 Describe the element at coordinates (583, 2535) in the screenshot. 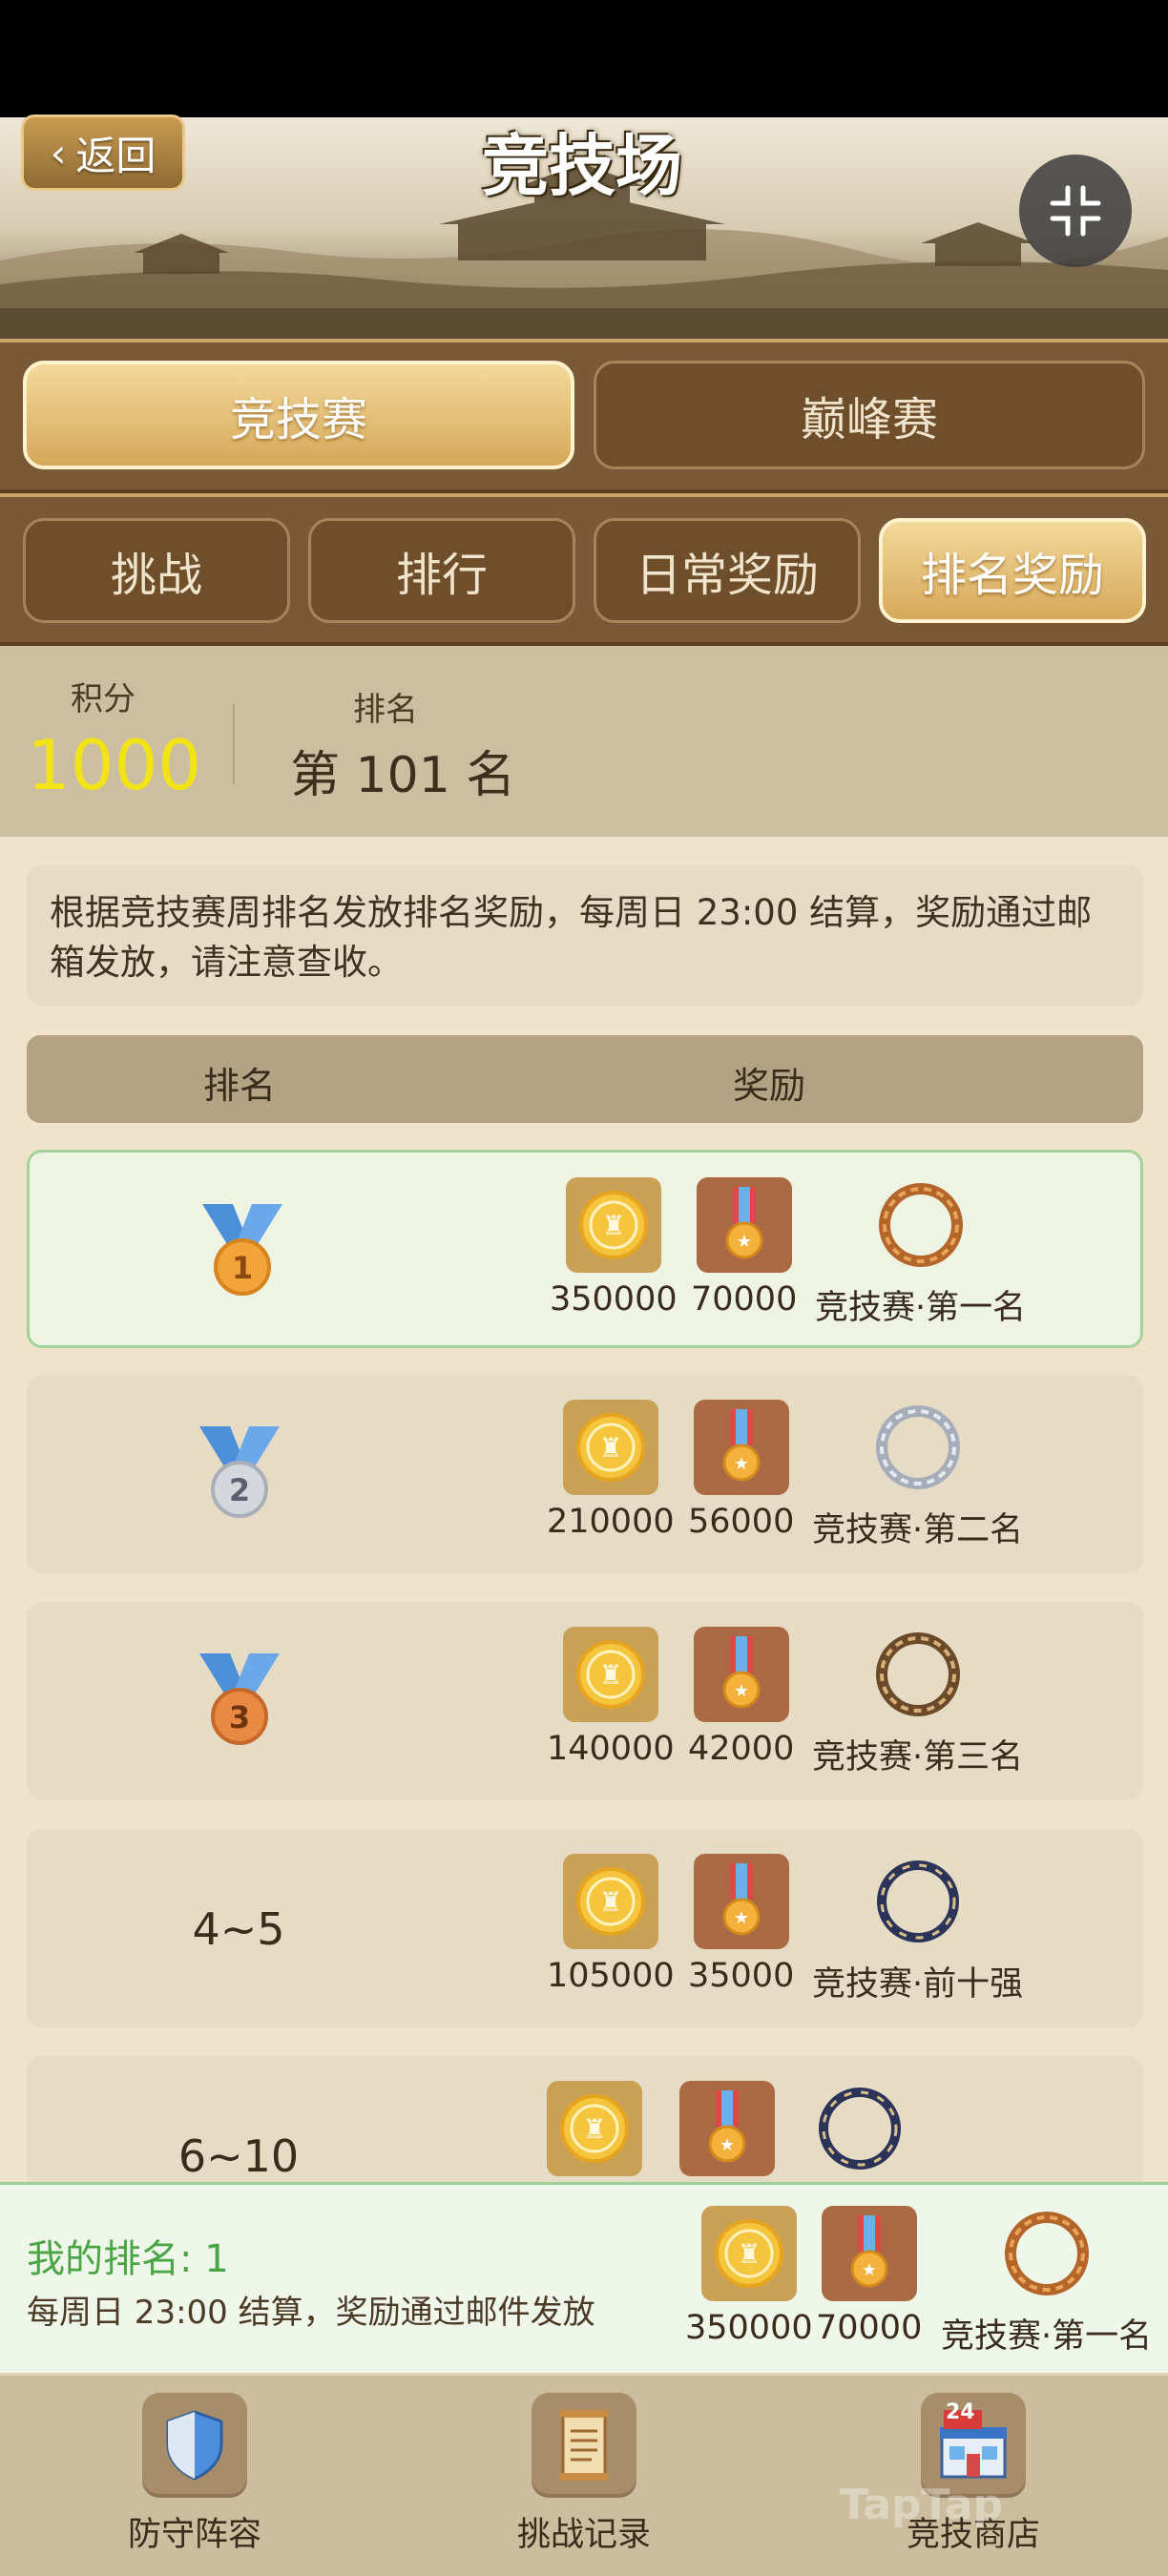

I see `nav-label: 挑战记录` at that location.